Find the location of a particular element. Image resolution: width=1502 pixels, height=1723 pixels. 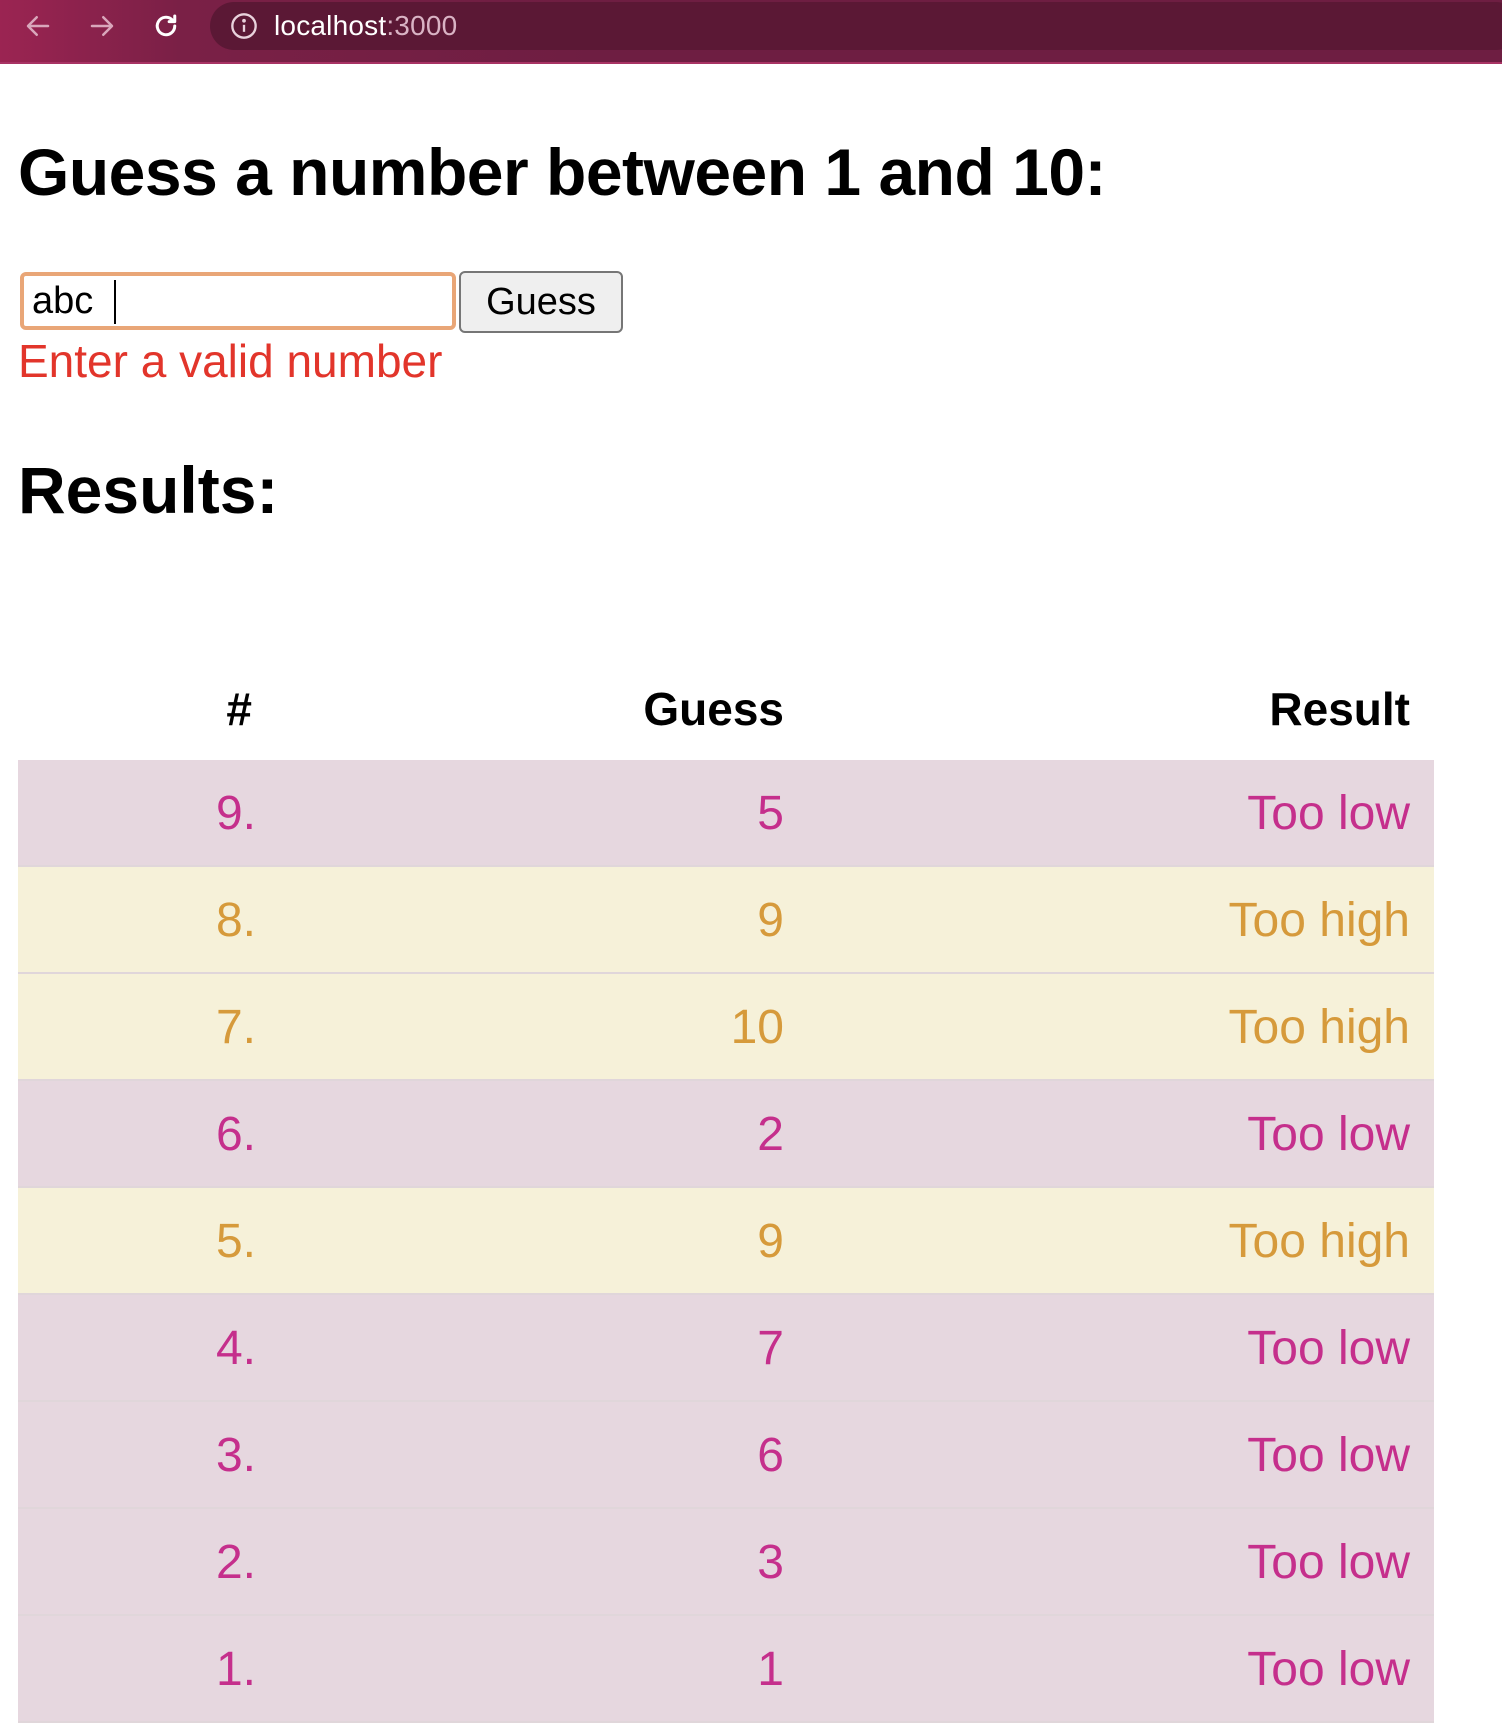

table-header: # Guess Result is located at coordinates (726, 710).